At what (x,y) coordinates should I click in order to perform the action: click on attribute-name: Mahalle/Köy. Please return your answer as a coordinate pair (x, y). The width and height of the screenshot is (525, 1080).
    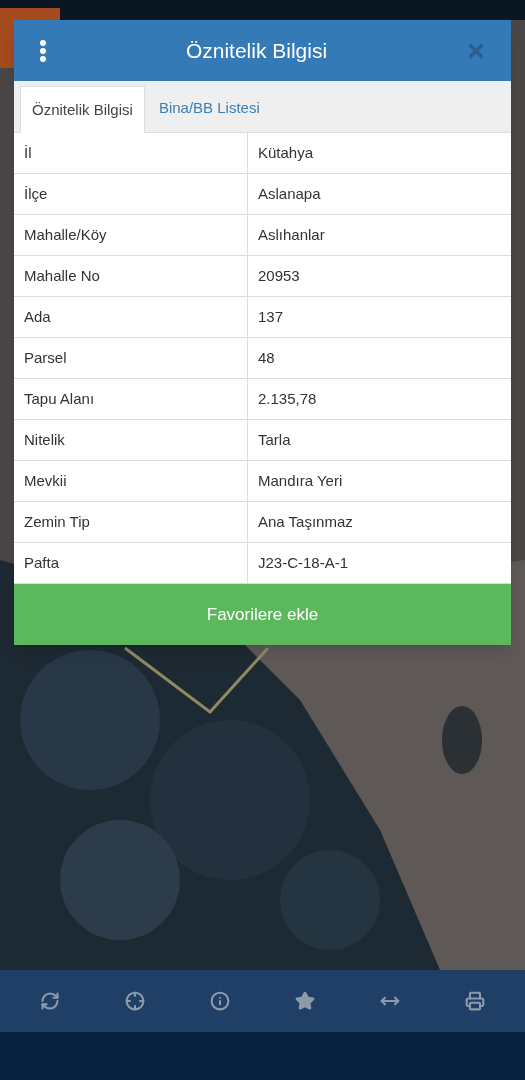
    Looking at the image, I should click on (131, 235).